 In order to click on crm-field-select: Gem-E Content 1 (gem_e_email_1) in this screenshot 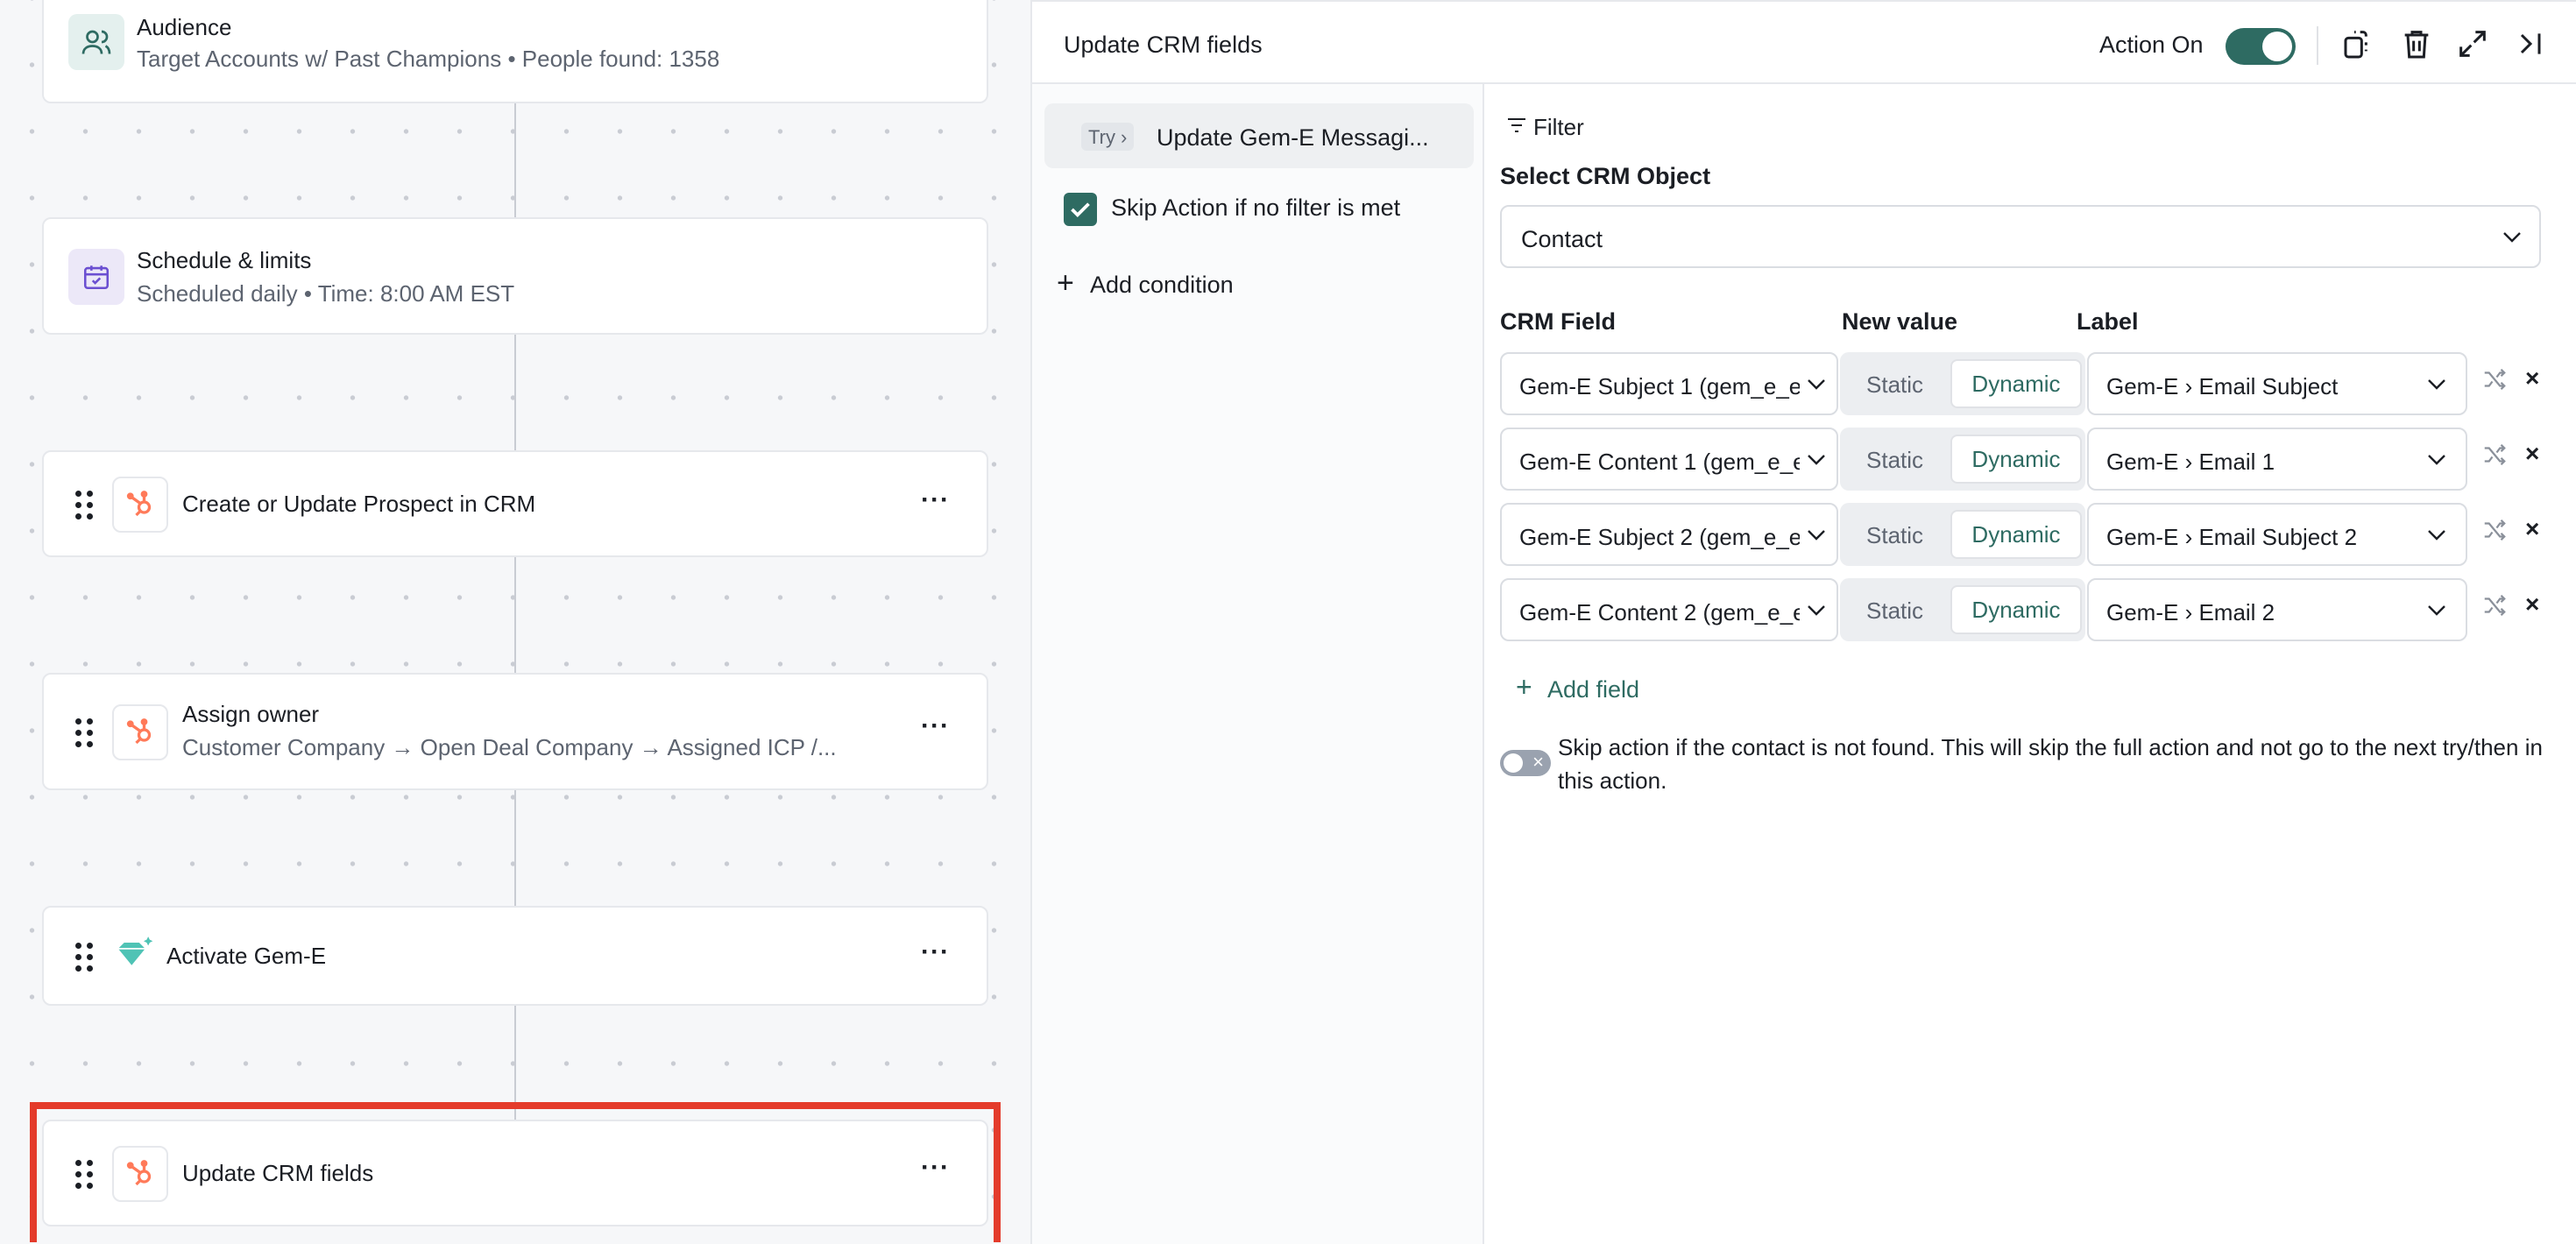, I will do `click(1669, 459)`.